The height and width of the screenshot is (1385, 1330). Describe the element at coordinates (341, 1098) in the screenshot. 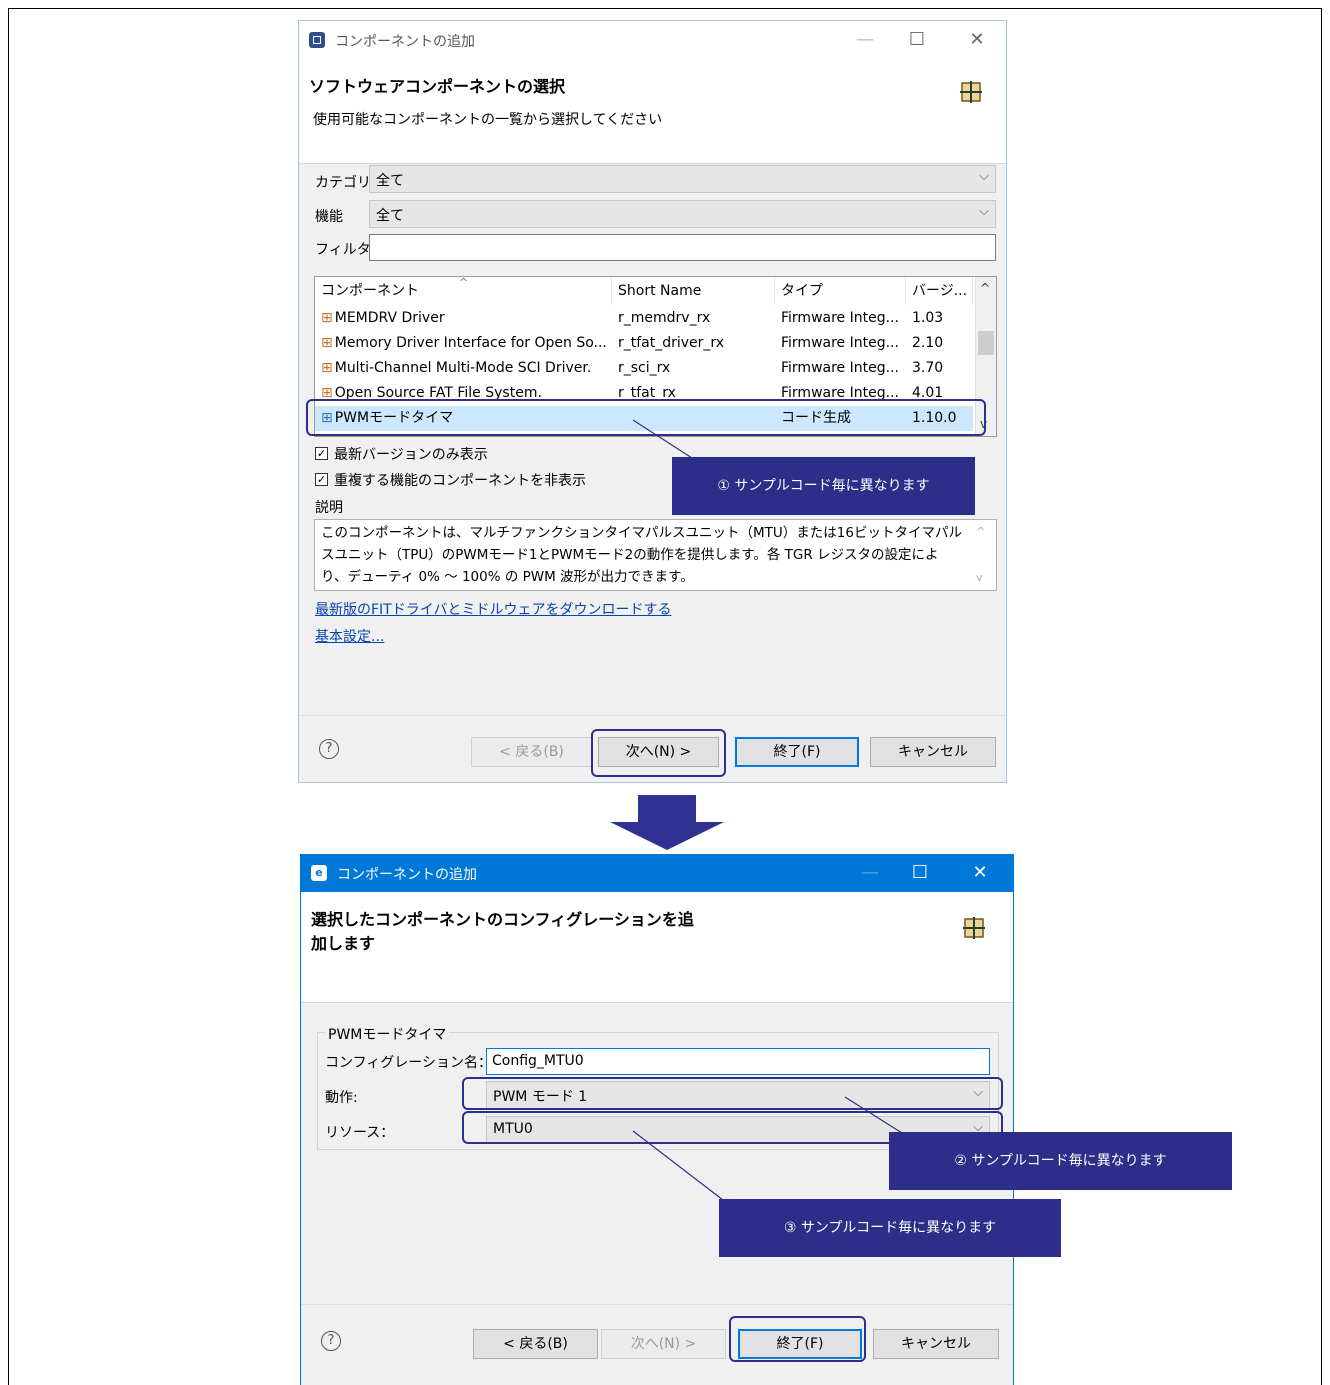

I see `operation-label: 動作:` at that location.